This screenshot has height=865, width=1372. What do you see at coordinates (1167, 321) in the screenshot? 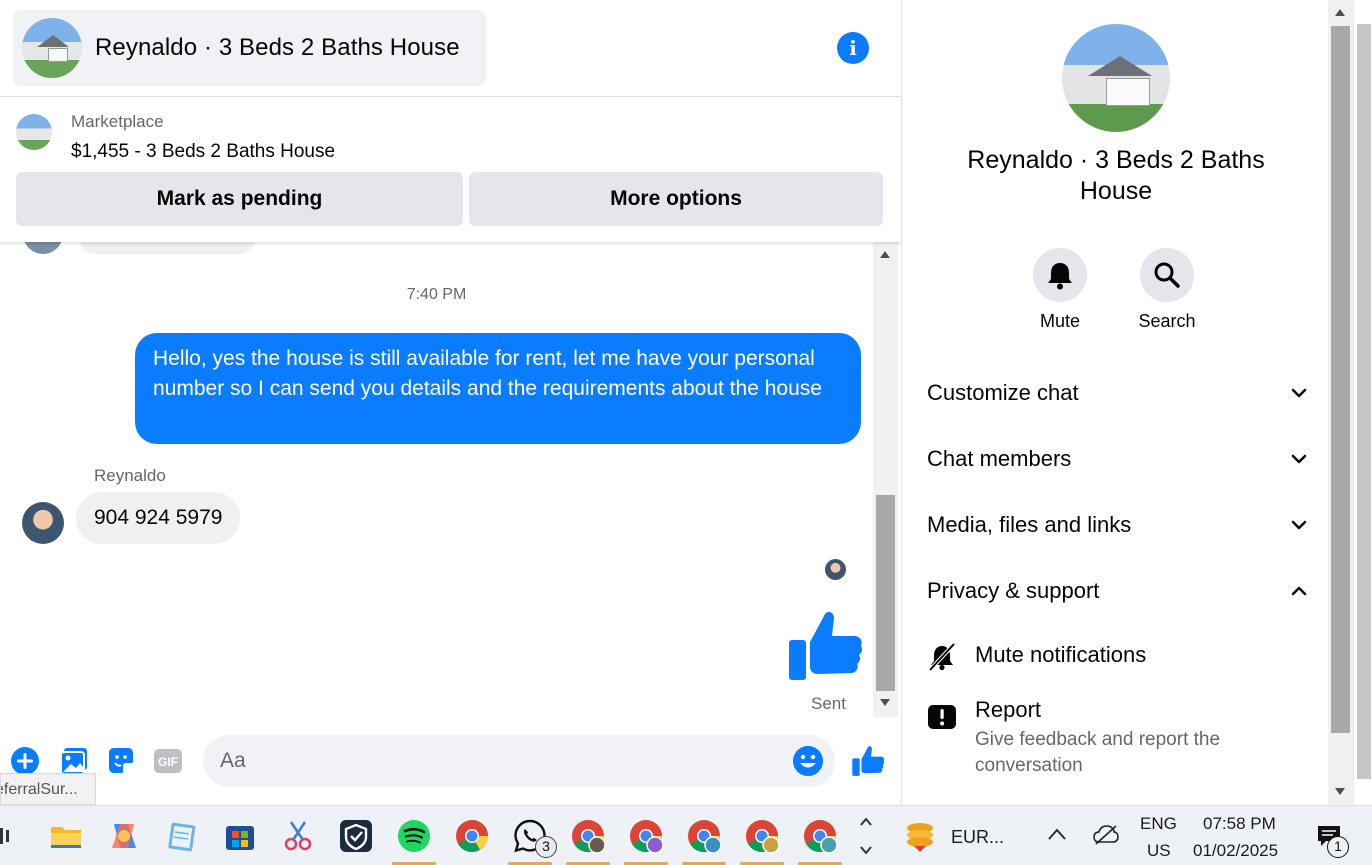
I see `search-label: Search` at bounding box center [1167, 321].